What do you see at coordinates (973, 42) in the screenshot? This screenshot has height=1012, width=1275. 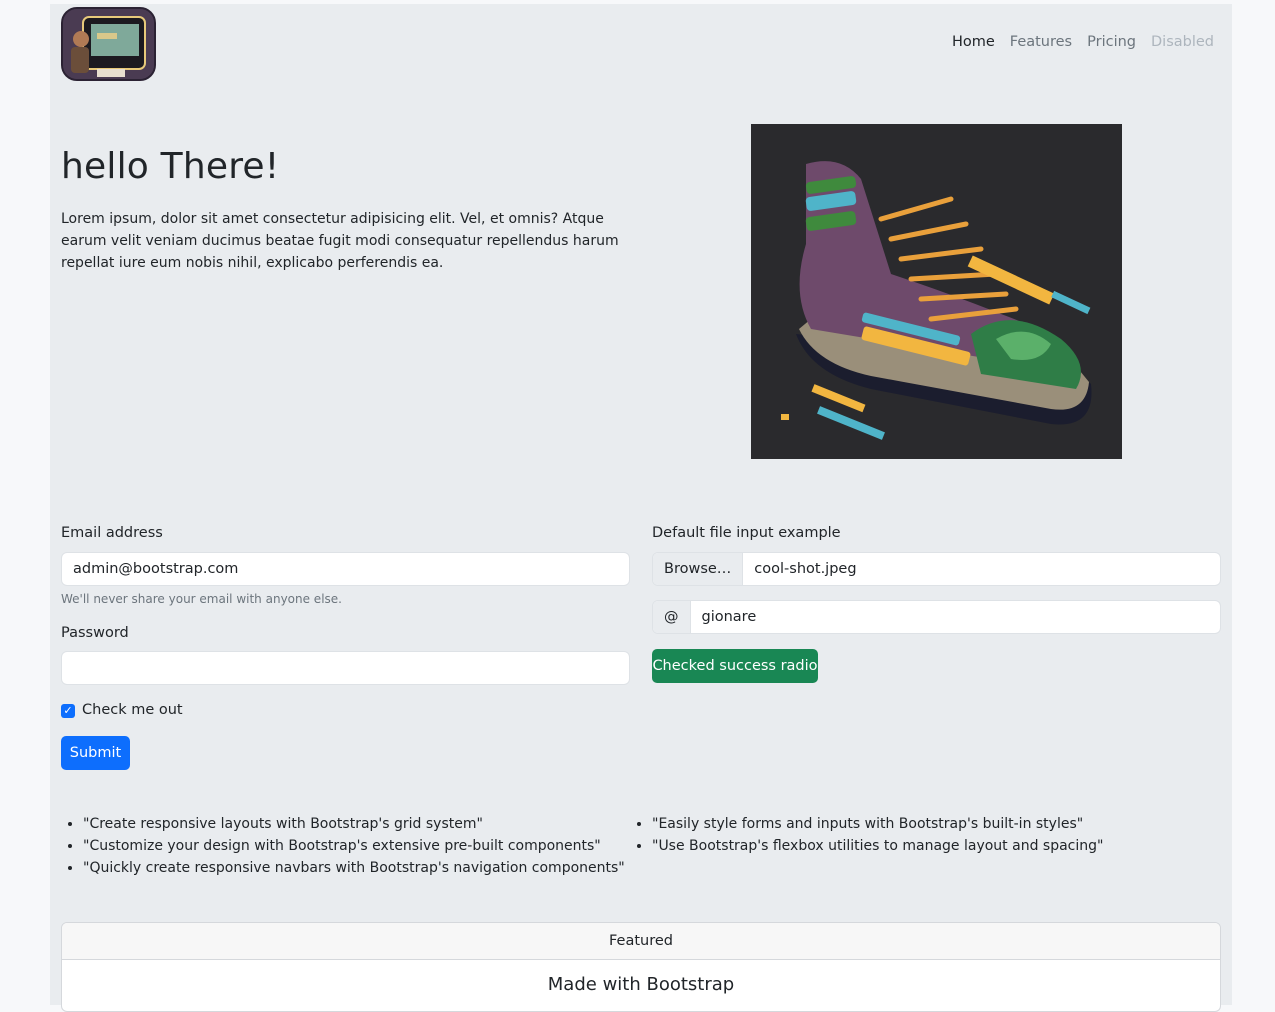 I see `nav-home: Home` at bounding box center [973, 42].